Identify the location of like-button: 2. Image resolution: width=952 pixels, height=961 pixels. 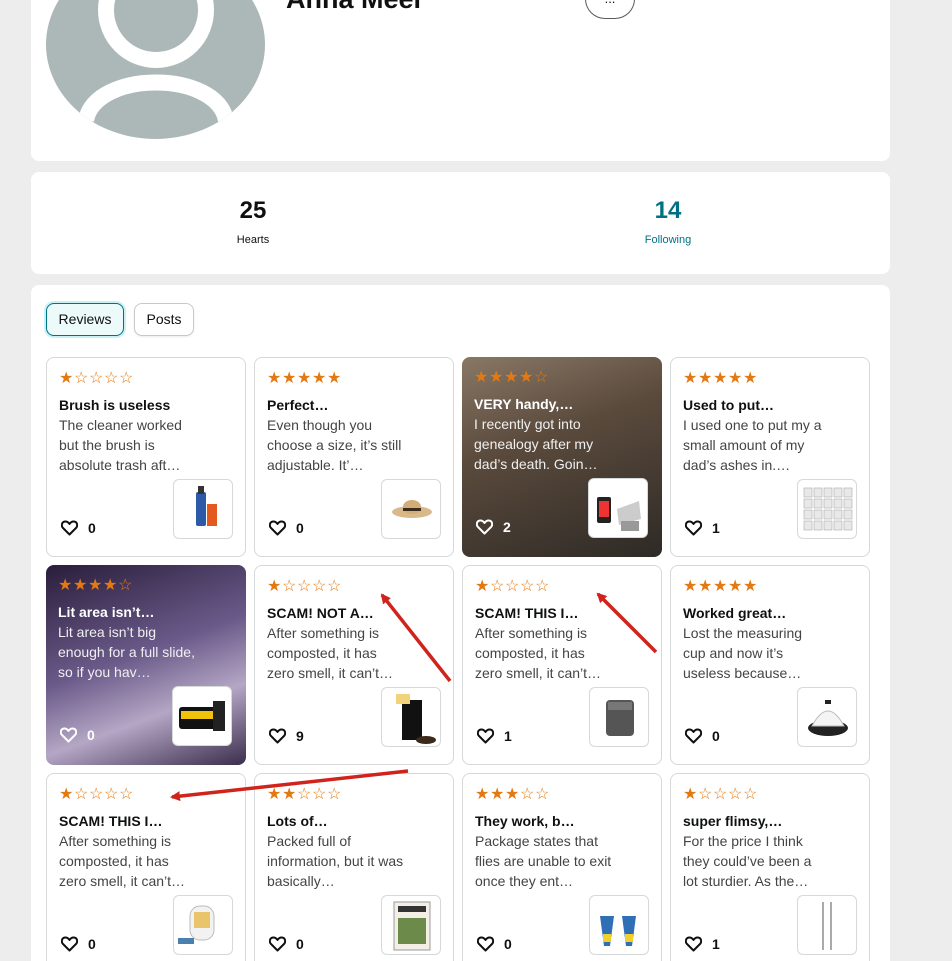
(493, 527).